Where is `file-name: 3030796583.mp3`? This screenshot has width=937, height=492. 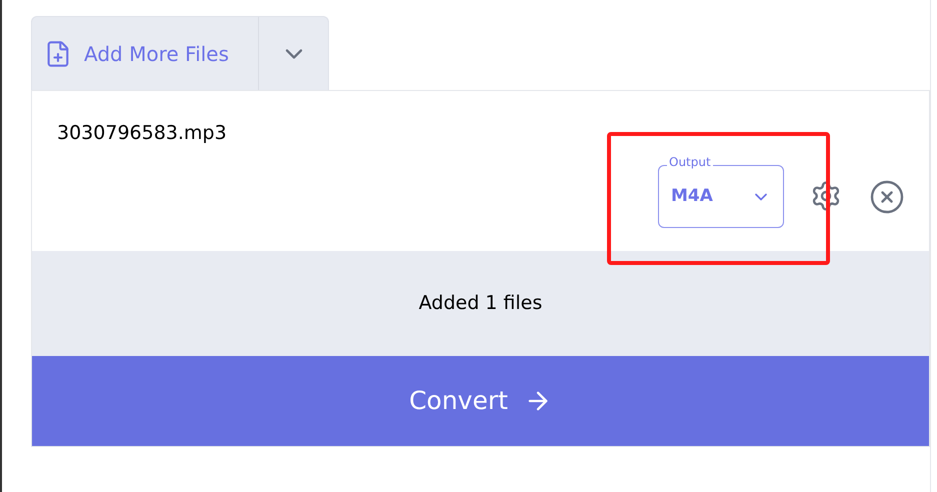 file-name: 3030796583.mp3 is located at coordinates (142, 133).